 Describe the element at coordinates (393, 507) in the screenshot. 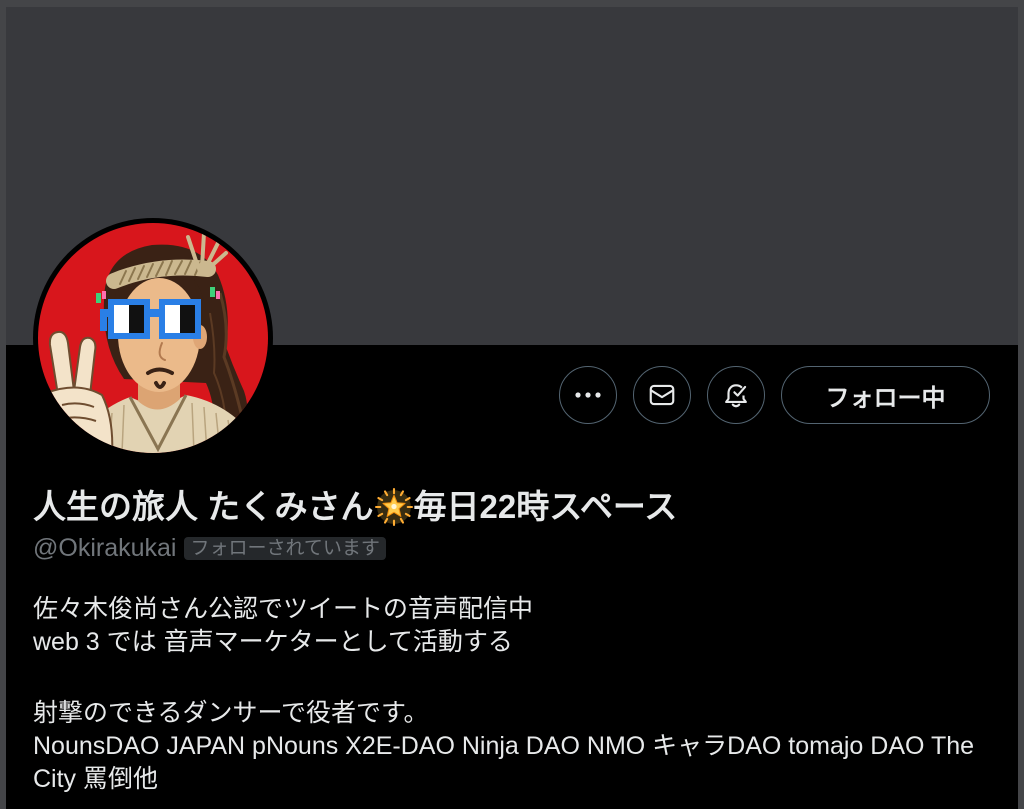

I see `glowing-star-icon` at that location.